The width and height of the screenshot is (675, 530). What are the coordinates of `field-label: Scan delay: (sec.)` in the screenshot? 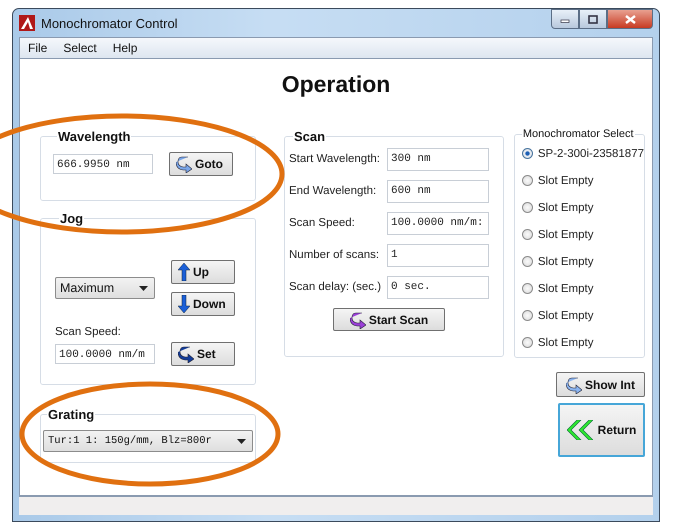 It's located at (335, 287).